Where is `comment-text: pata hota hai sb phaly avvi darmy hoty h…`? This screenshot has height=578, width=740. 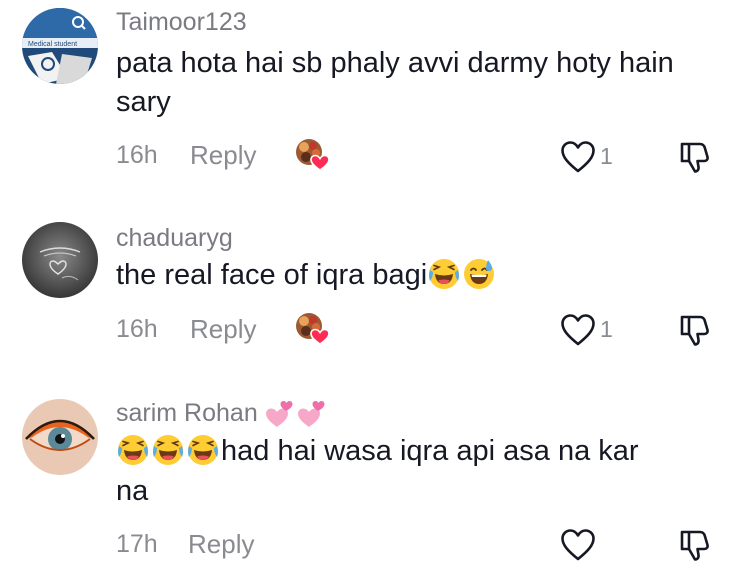 comment-text: pata hota hai sb phaly avvi darmy hoty h… is located at coordinates (395, 82).